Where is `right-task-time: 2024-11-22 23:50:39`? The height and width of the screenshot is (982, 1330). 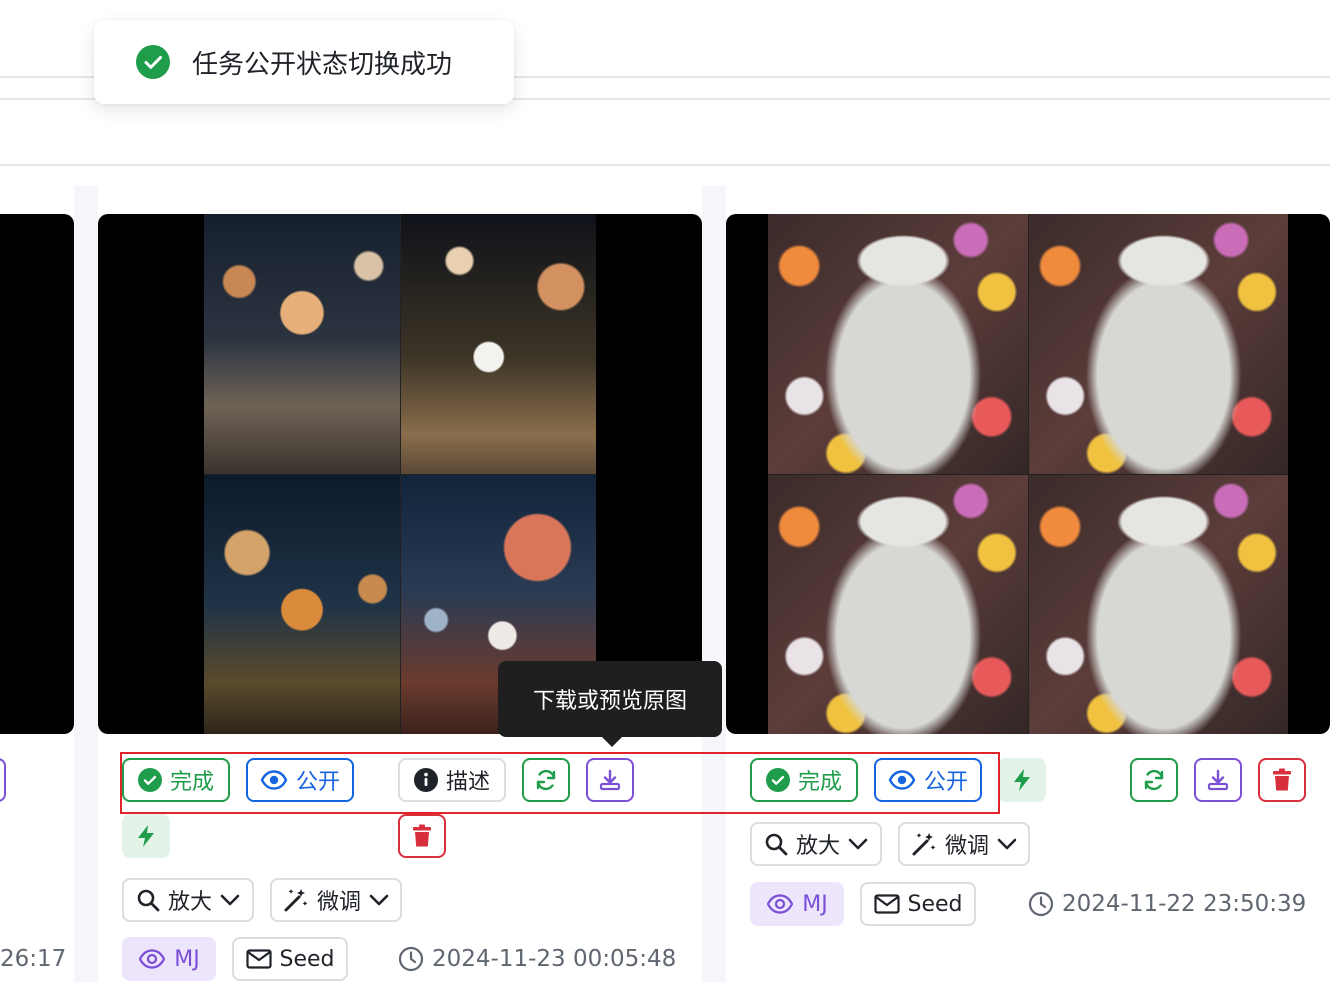 right-task-time: 2024-11-22 23:50:39 is located at coordinates (1167, 904).